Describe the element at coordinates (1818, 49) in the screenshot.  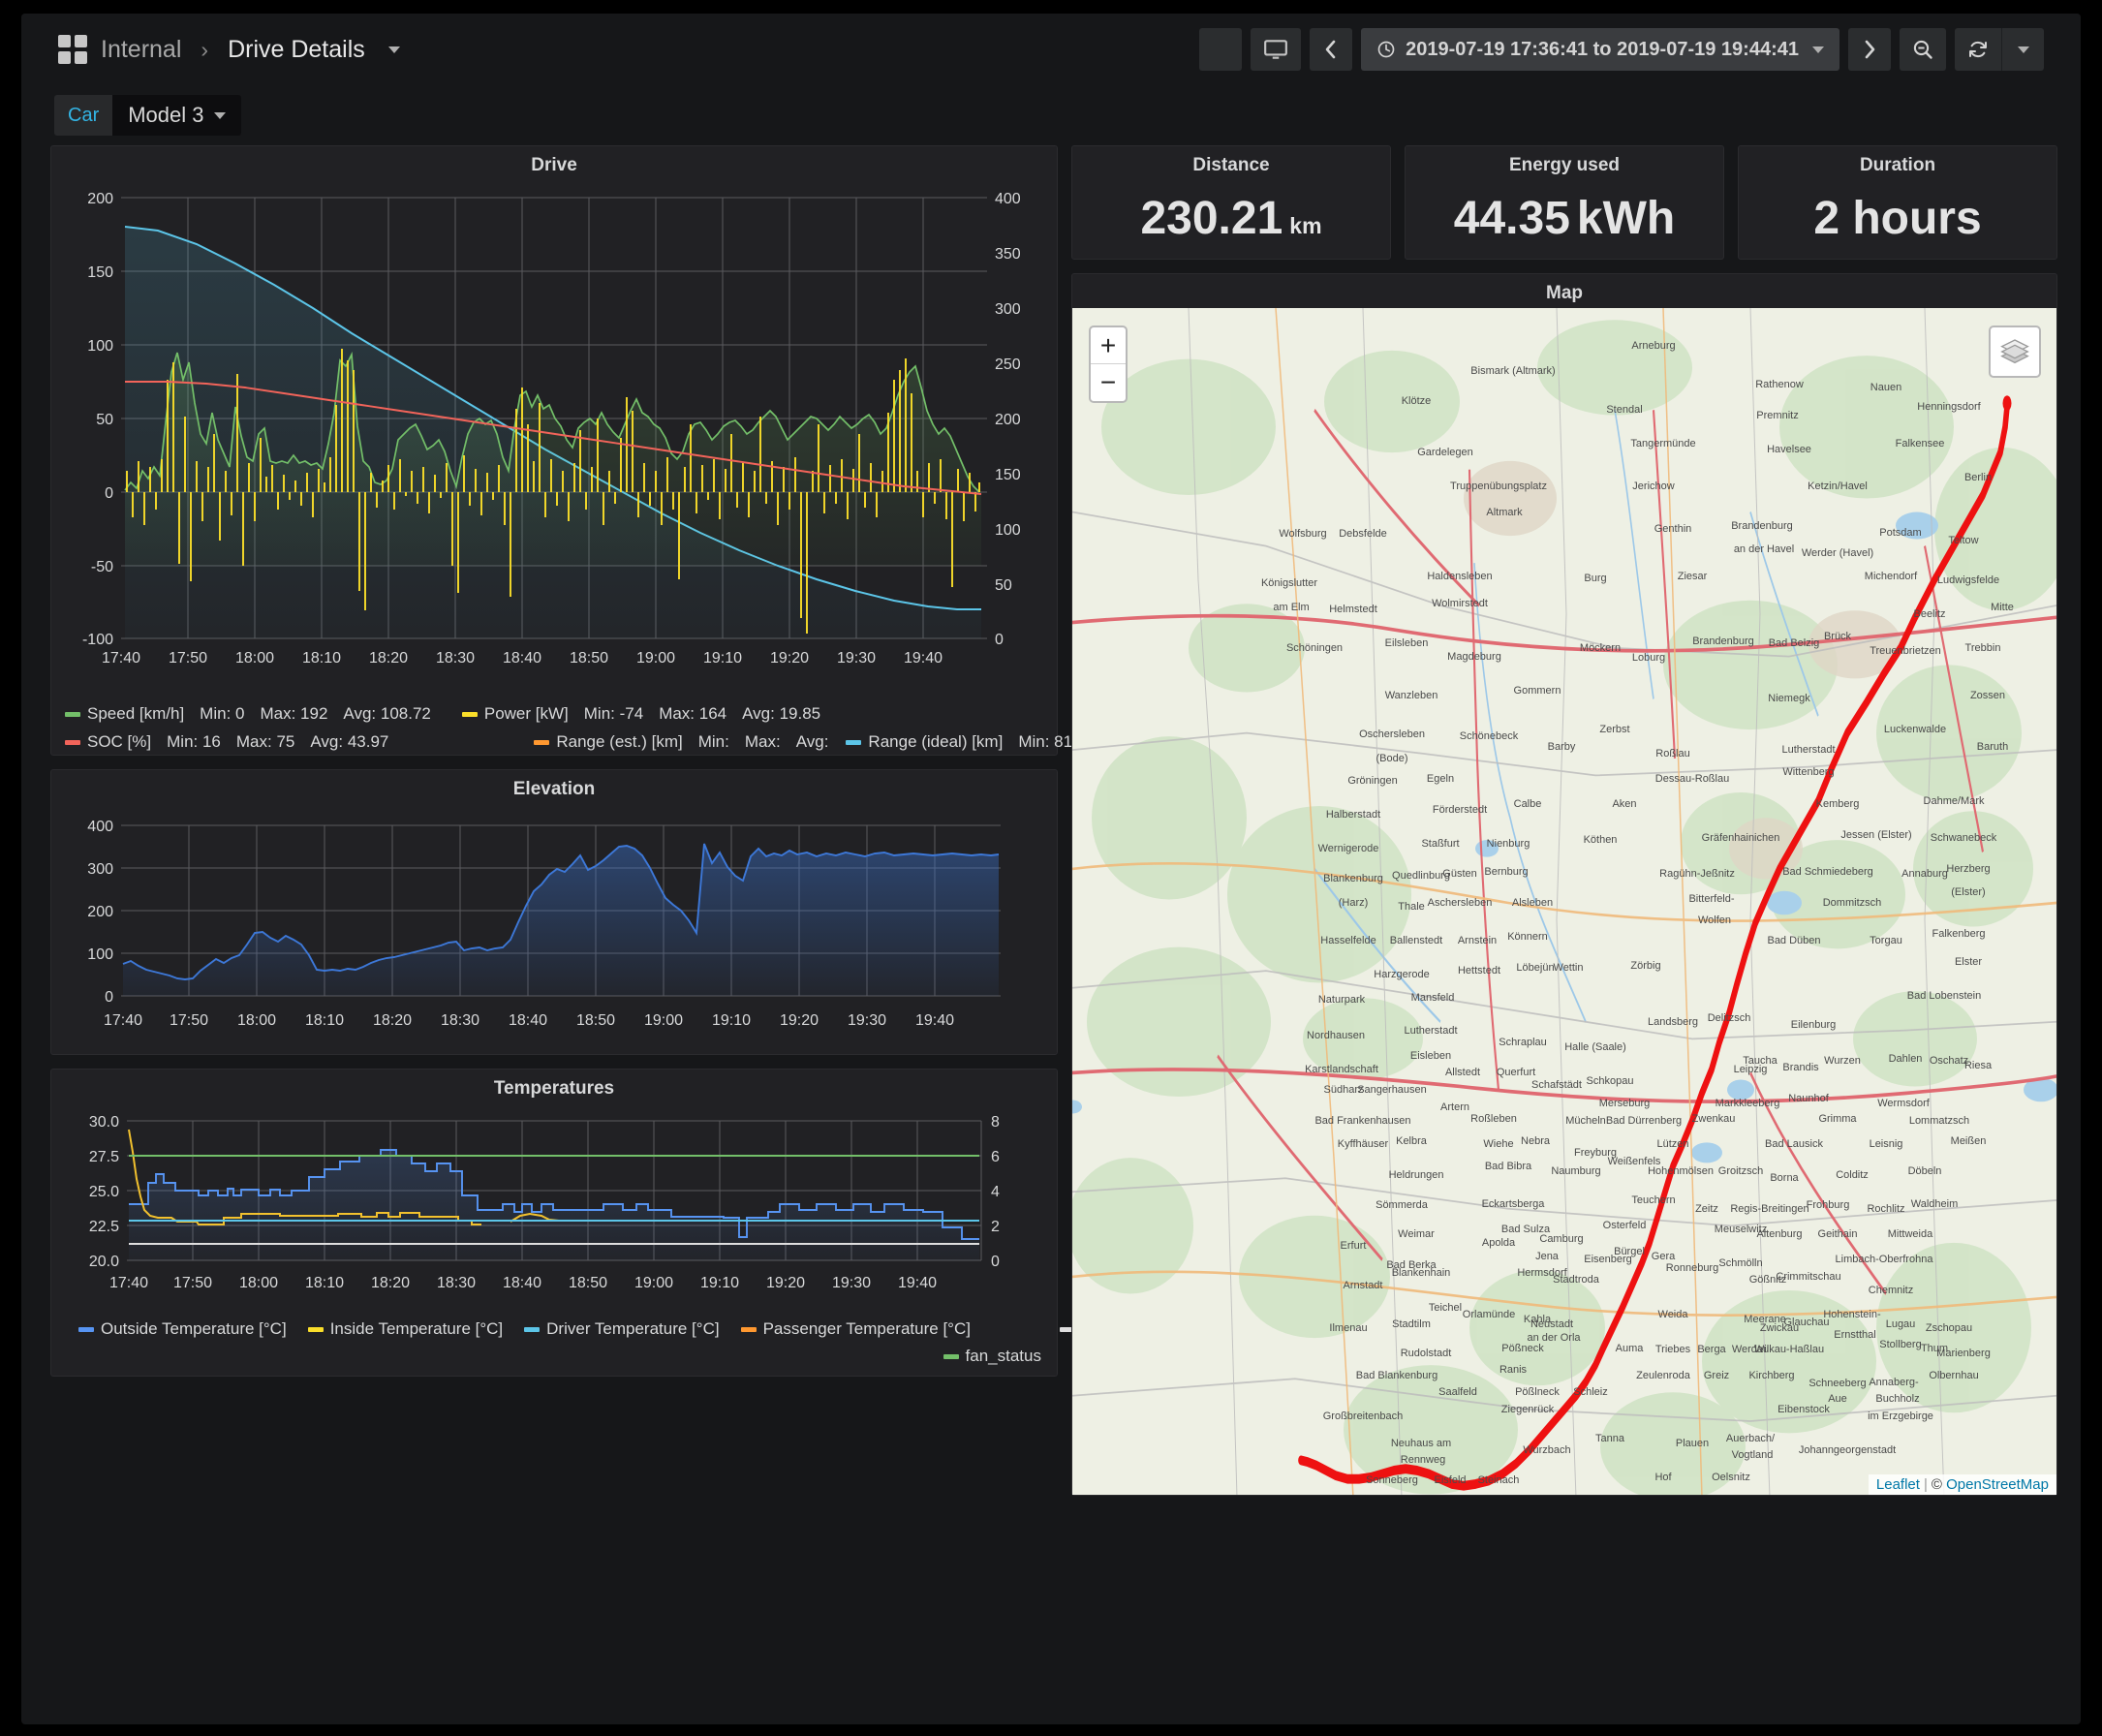
I see `time-range-caret-icon` at that location.